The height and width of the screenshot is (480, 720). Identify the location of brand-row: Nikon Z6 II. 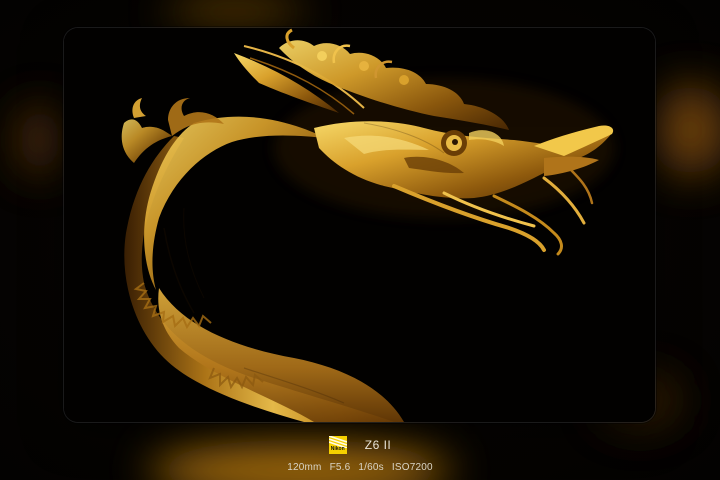
(360, 445).